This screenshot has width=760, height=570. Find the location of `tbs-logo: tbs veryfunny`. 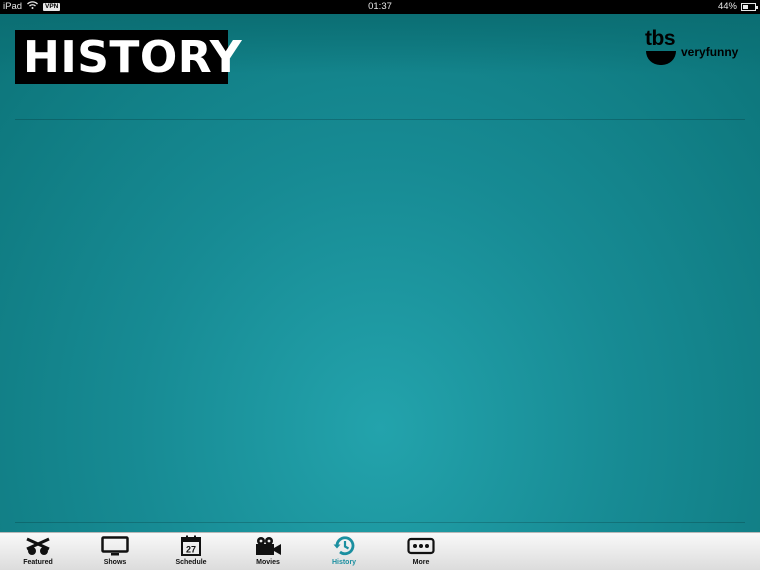

tbs-logo: tbs veryfunny is located at coordinates (695, 52).